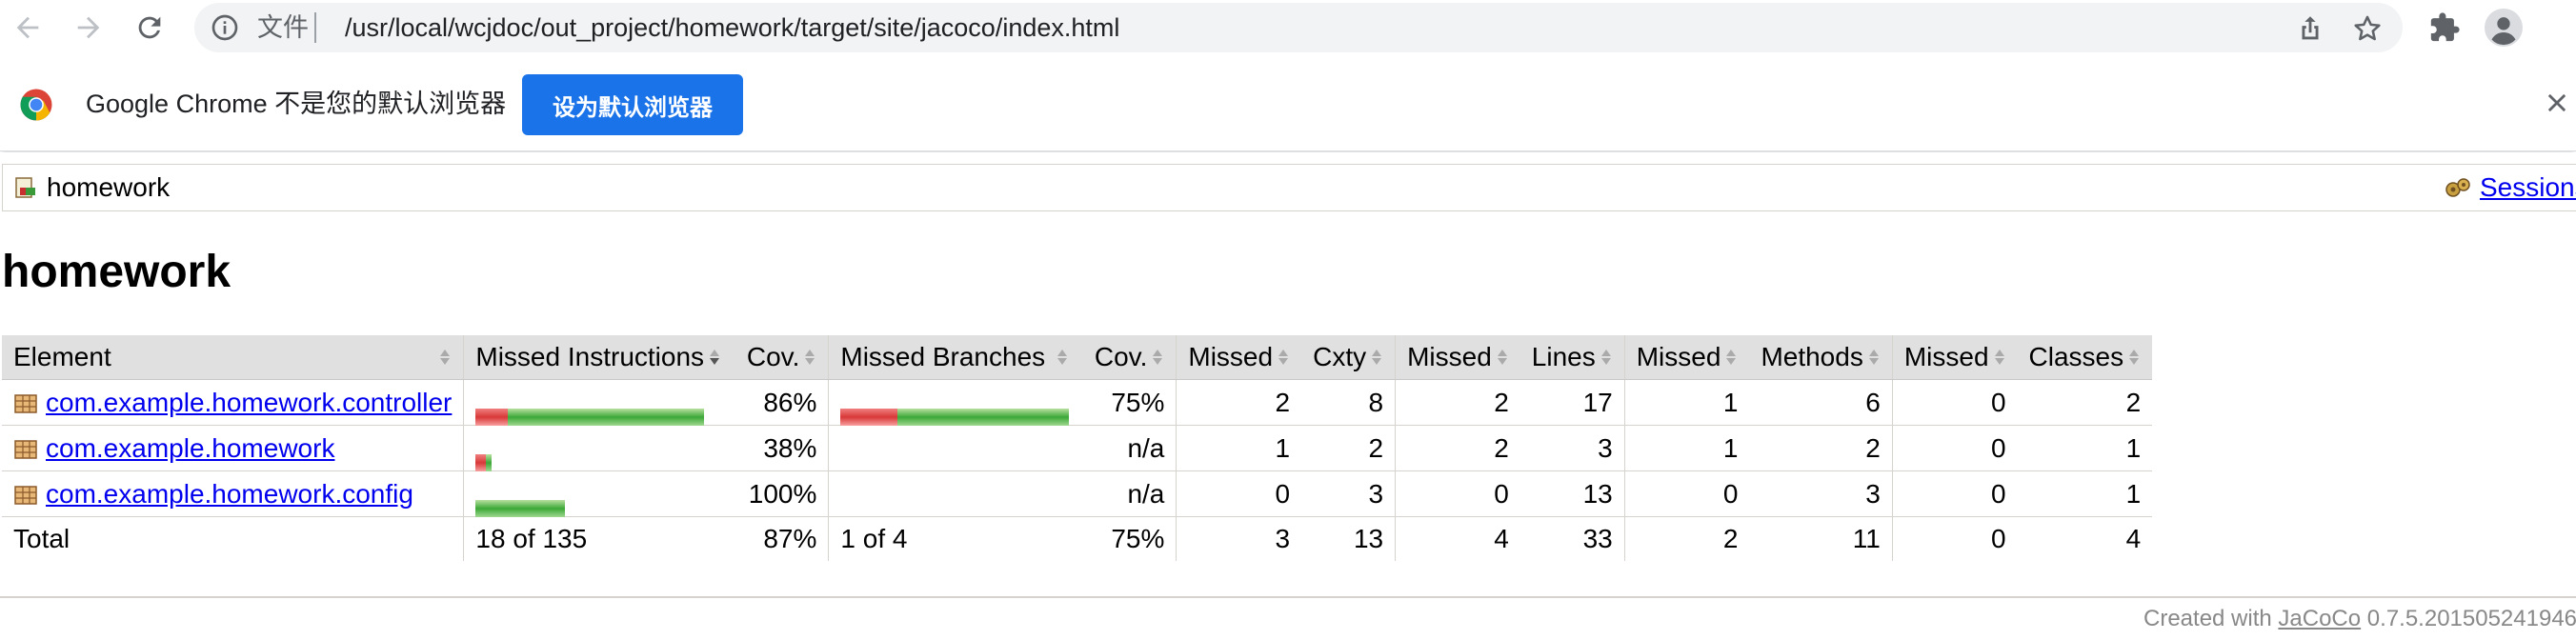 This screenshot has width=2576, height=640. I want to click on footer-divider, so click(1288, 597).